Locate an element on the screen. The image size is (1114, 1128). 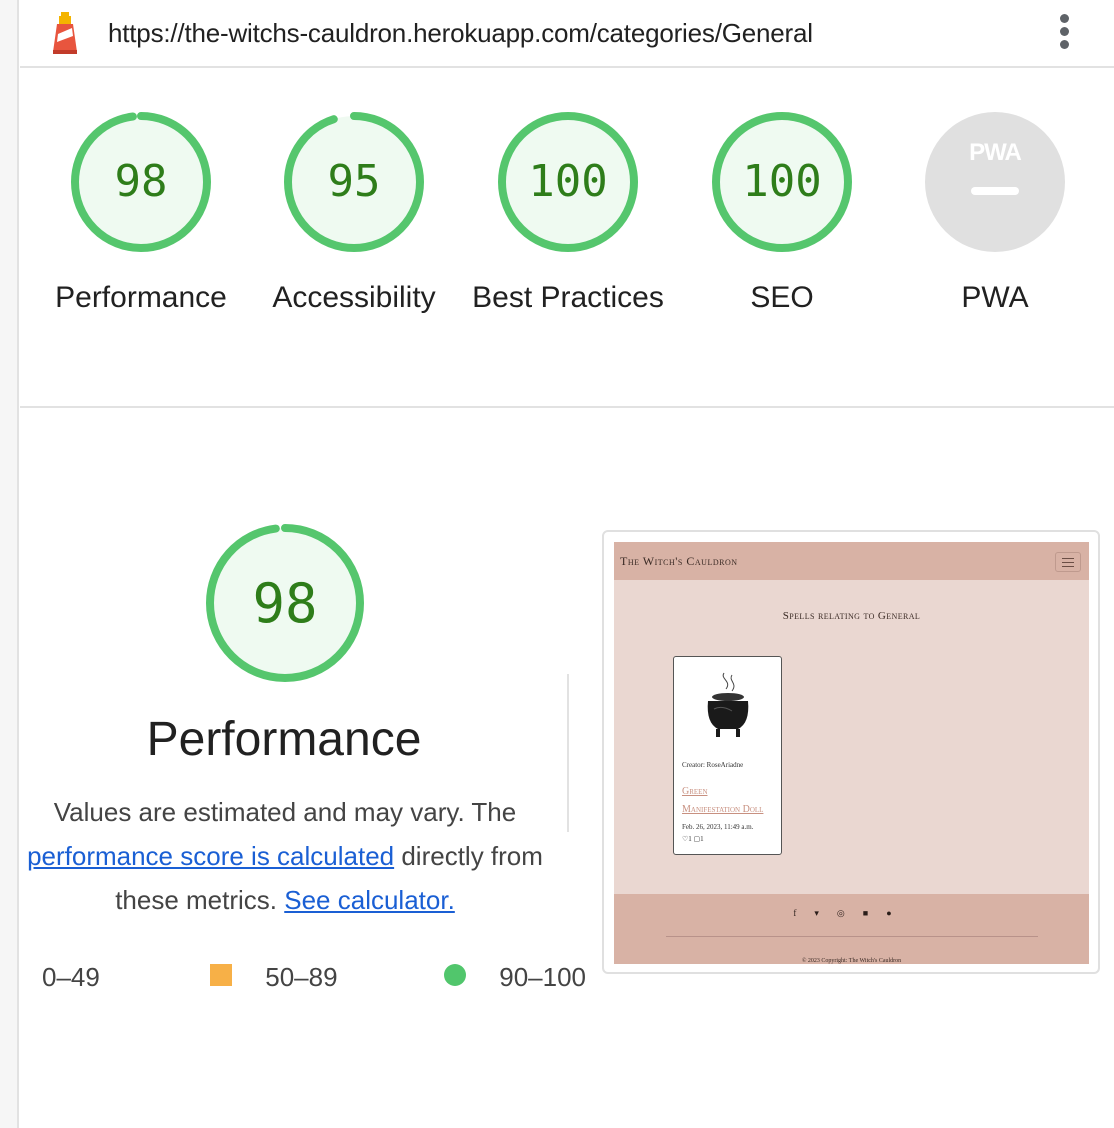
pwa-badge-text: PWA is located at coordinates (995, 152).